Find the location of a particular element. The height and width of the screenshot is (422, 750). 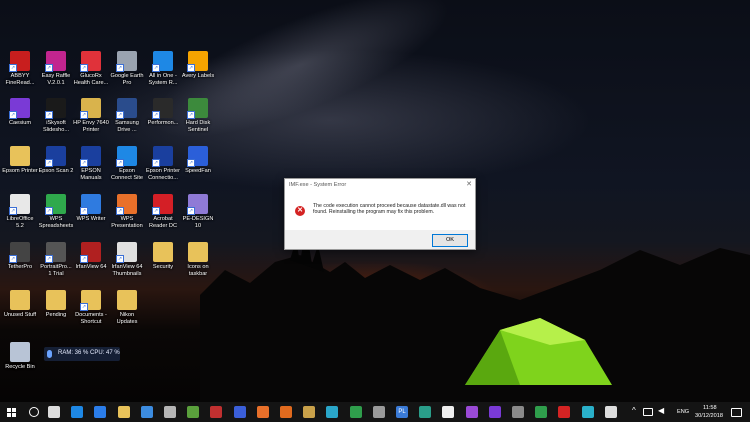

desktop-icon: Nikon Updates is located at coordinates (127, 307).